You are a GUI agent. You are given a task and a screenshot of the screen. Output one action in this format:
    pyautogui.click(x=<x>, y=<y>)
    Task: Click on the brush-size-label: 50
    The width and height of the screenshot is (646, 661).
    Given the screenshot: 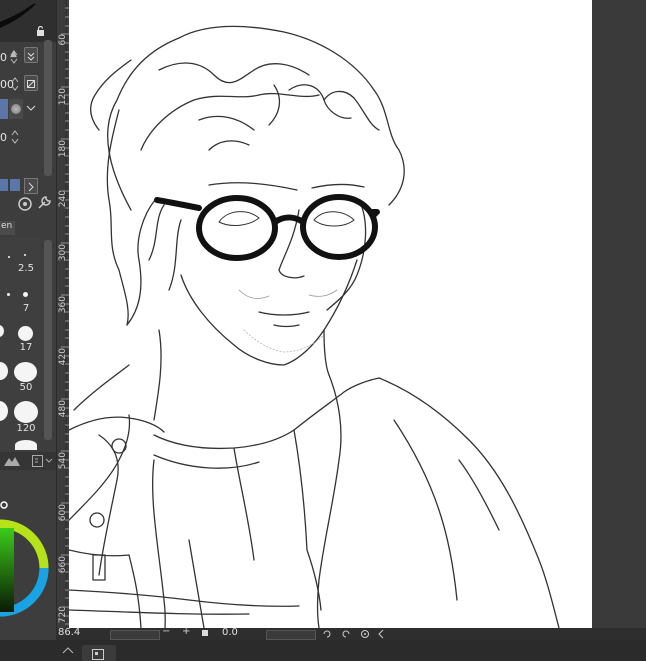 What is the action you would take?
    pyautogui.click(x=26, y=387)
    